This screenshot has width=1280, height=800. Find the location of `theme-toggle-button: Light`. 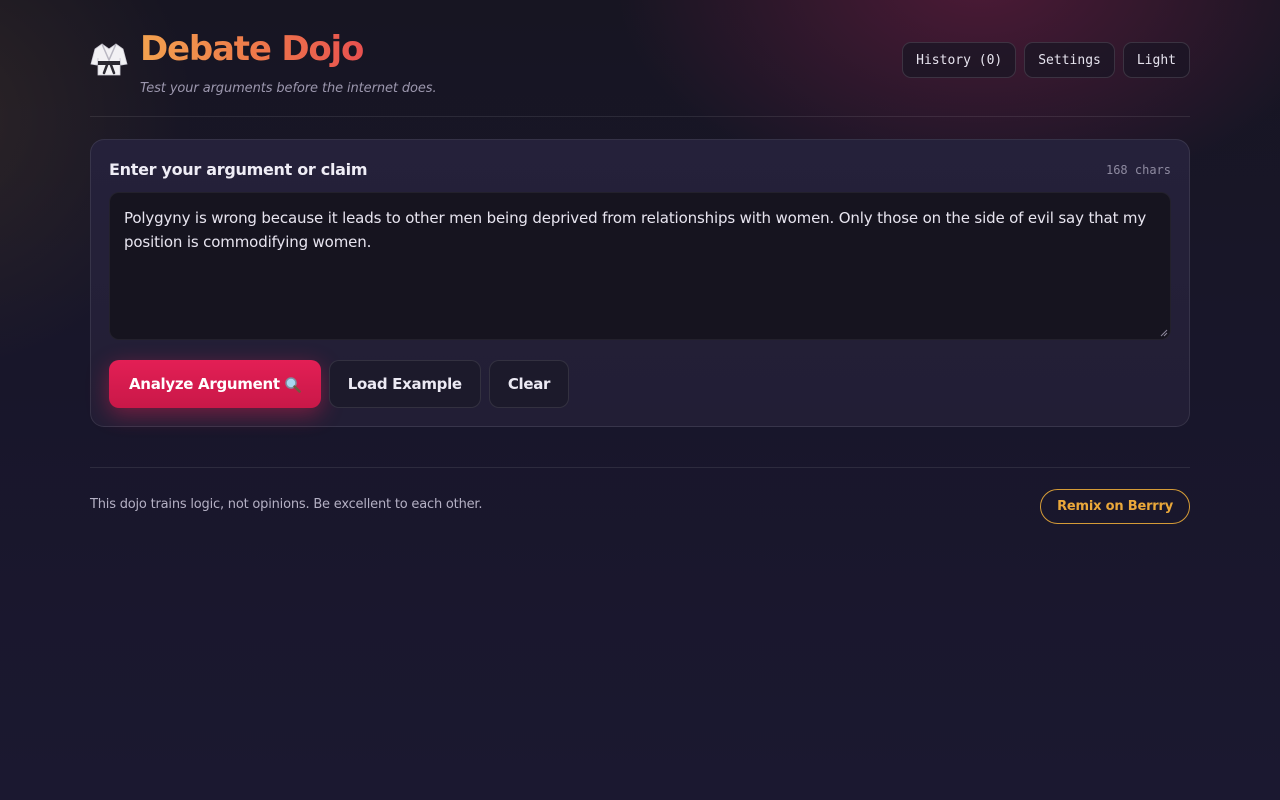

theme-toggle-button: Light is located at coordinates (1156, 60).